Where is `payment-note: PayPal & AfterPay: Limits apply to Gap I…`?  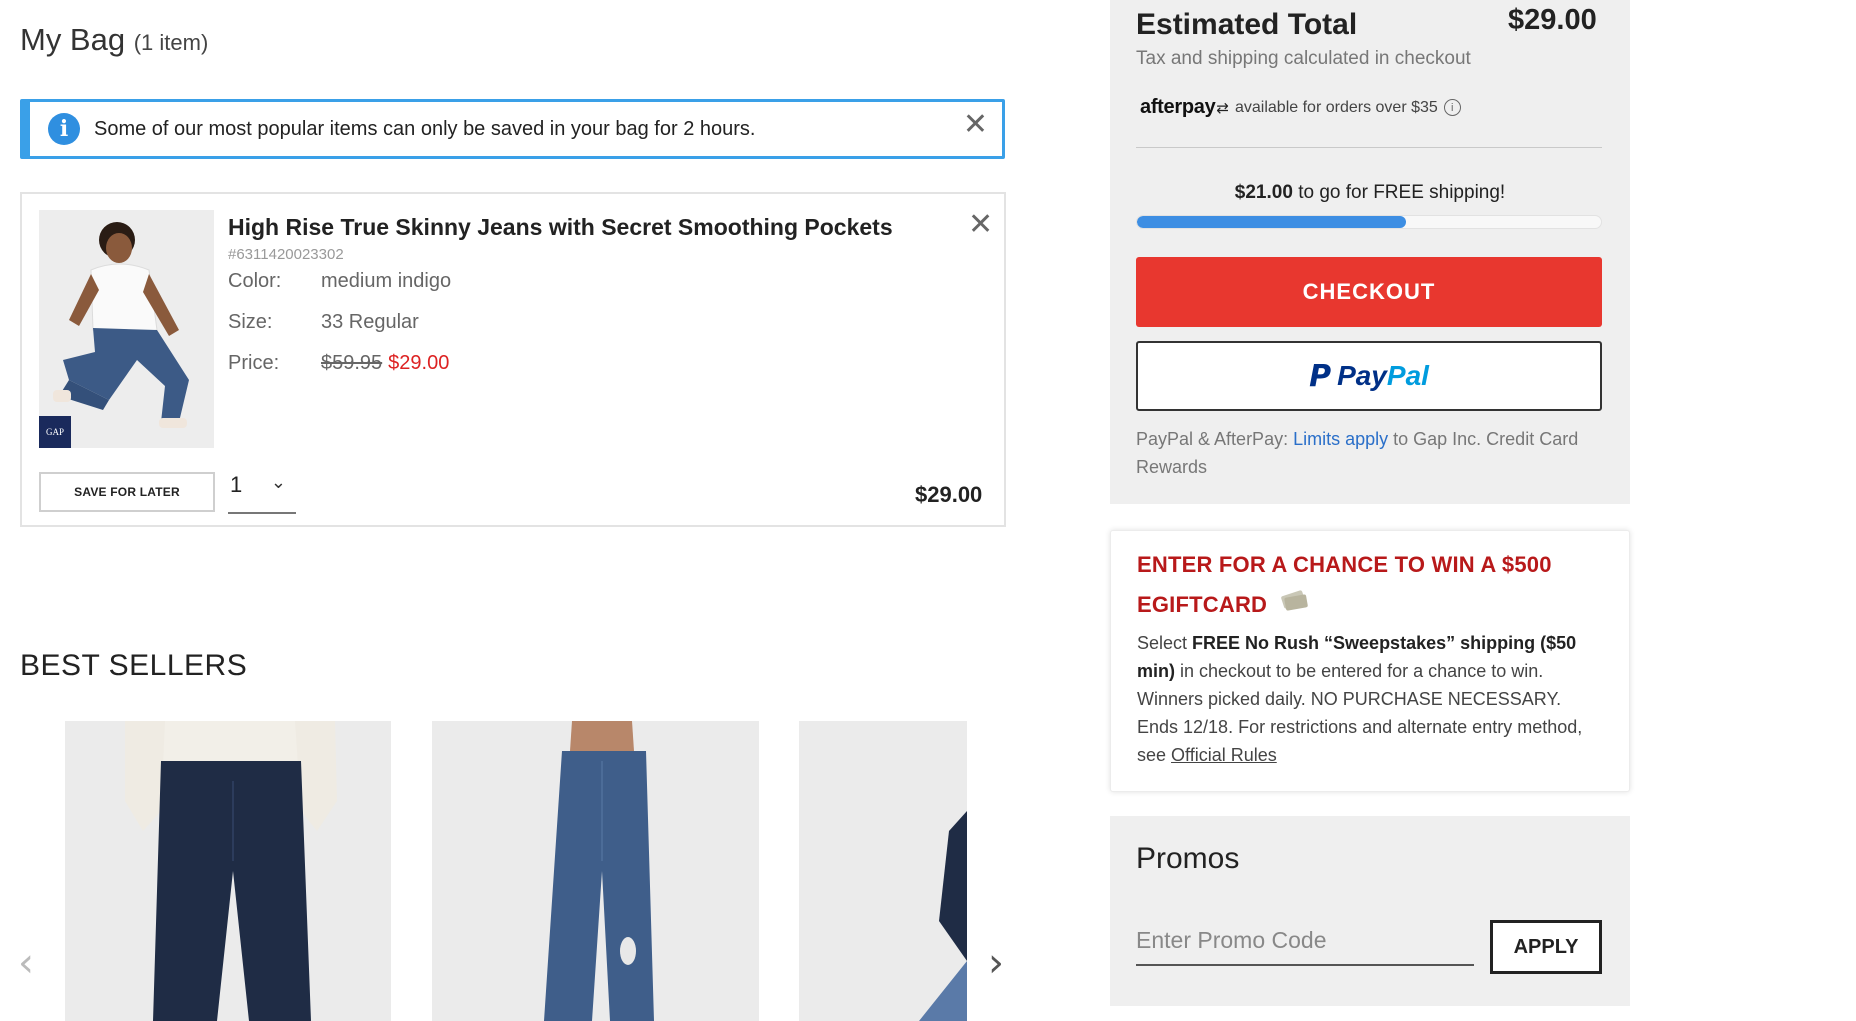 payment-note: PayPal & AfterPay: Limits apply to Gap I… is located at coordinates (1371, 453).